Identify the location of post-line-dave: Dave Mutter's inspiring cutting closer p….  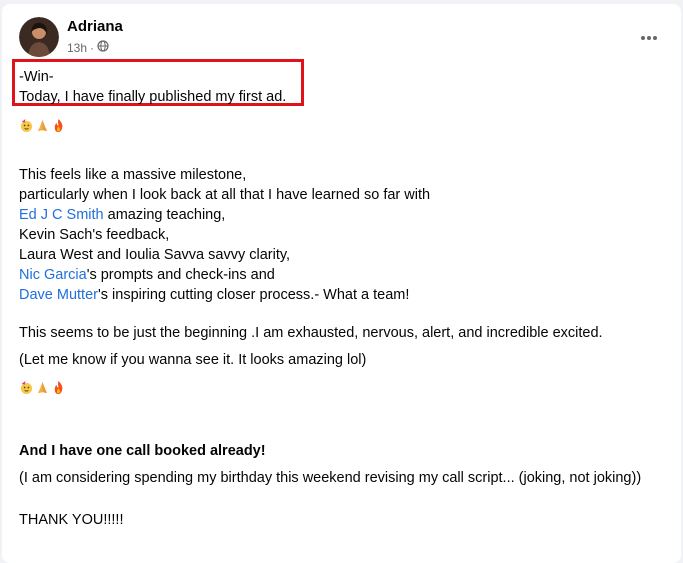
(214, 295).